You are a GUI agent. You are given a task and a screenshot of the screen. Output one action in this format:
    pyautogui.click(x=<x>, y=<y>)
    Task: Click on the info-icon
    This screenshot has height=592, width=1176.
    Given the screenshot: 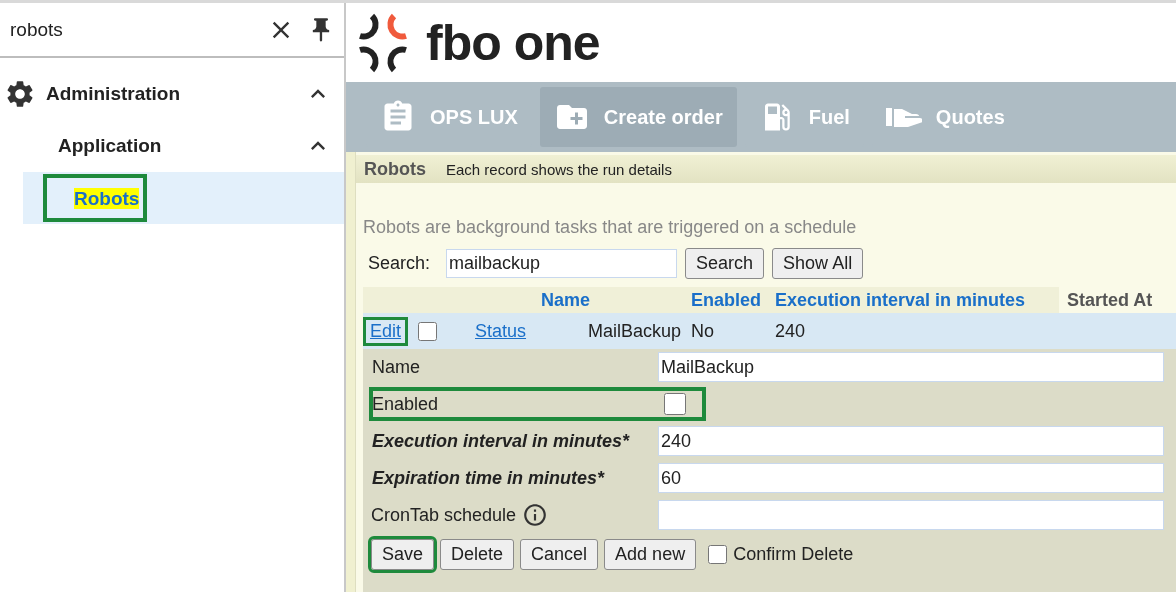 What is the action you would take?
    pyautogui.click(x=535, y=515)
    